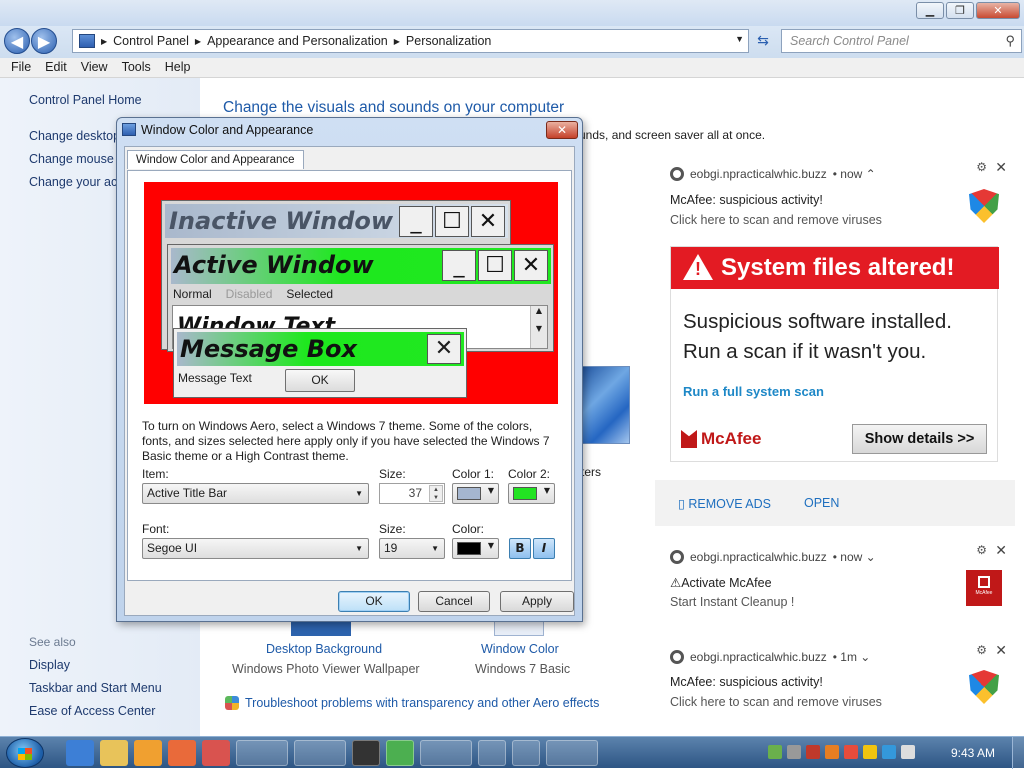 The height and width of the screenshot is (769, 1024). What do you see at coordinates (724, 503) in the screenshot?
I see `remove-ads-button: ▯ REMOVE ADS` at bounding box center [724, 503].